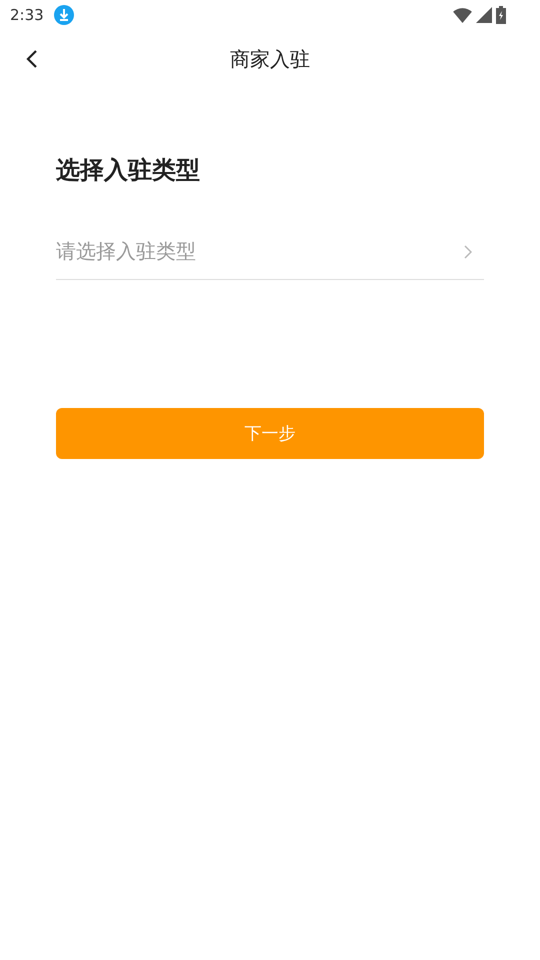  I want to click on battery-icon, so click(501, 15).